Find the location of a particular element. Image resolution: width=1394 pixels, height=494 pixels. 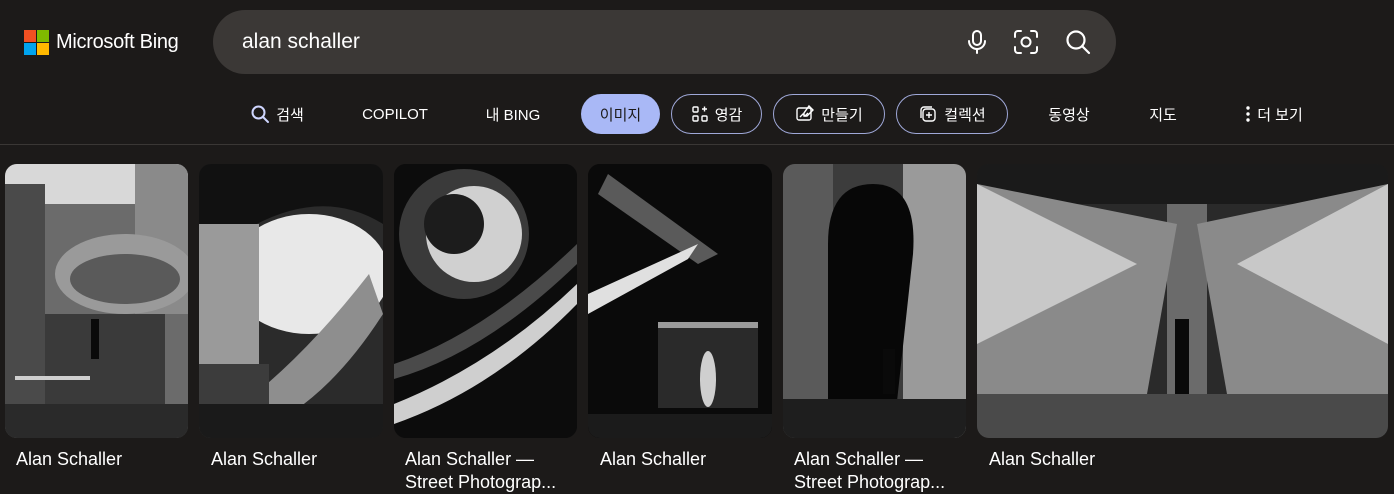

inspiration-icon is located at coordinates (699, 114).